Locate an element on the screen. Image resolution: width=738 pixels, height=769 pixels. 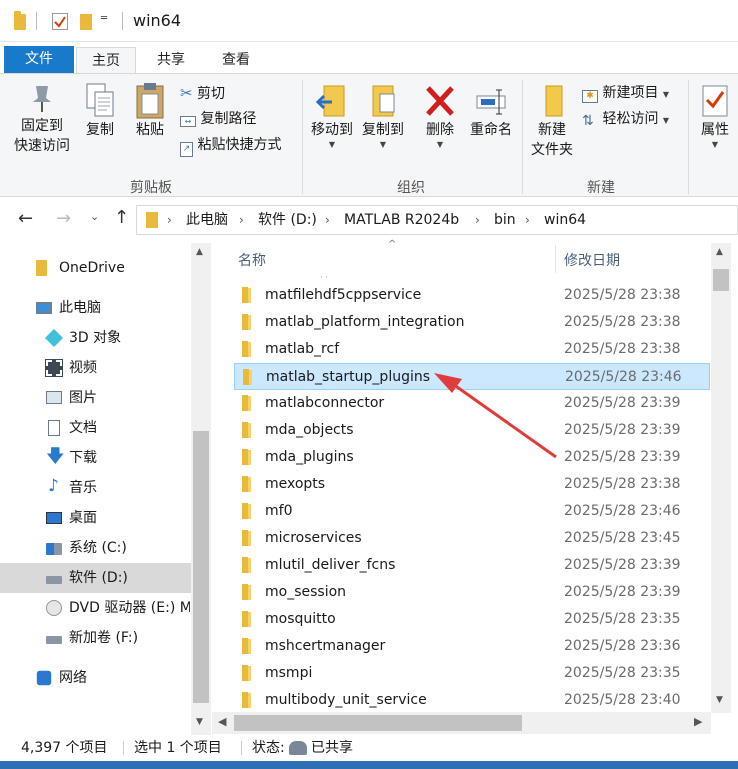
nav-item-3d-objects: 3D 对象 is located at coordinates (95, 338).